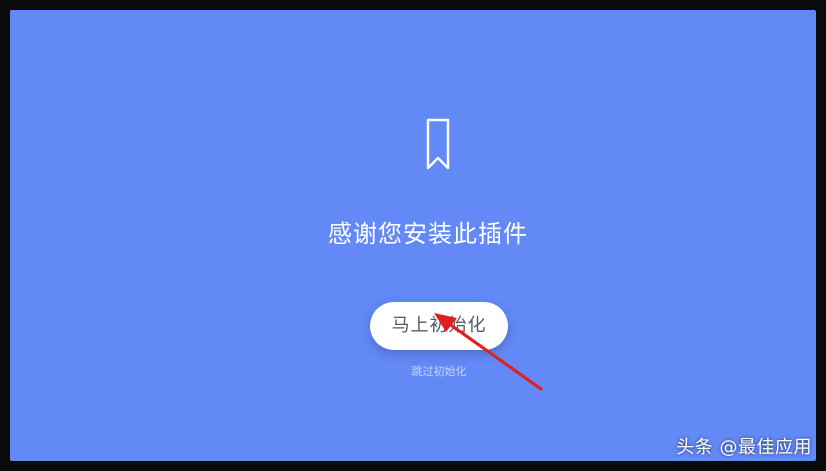 The image size is (826, 471). What do you see at coordinates (413, 372) in the screenshot?
I see `skip-initialization-link: 跳过初始化` at bounding box center [413, 372].